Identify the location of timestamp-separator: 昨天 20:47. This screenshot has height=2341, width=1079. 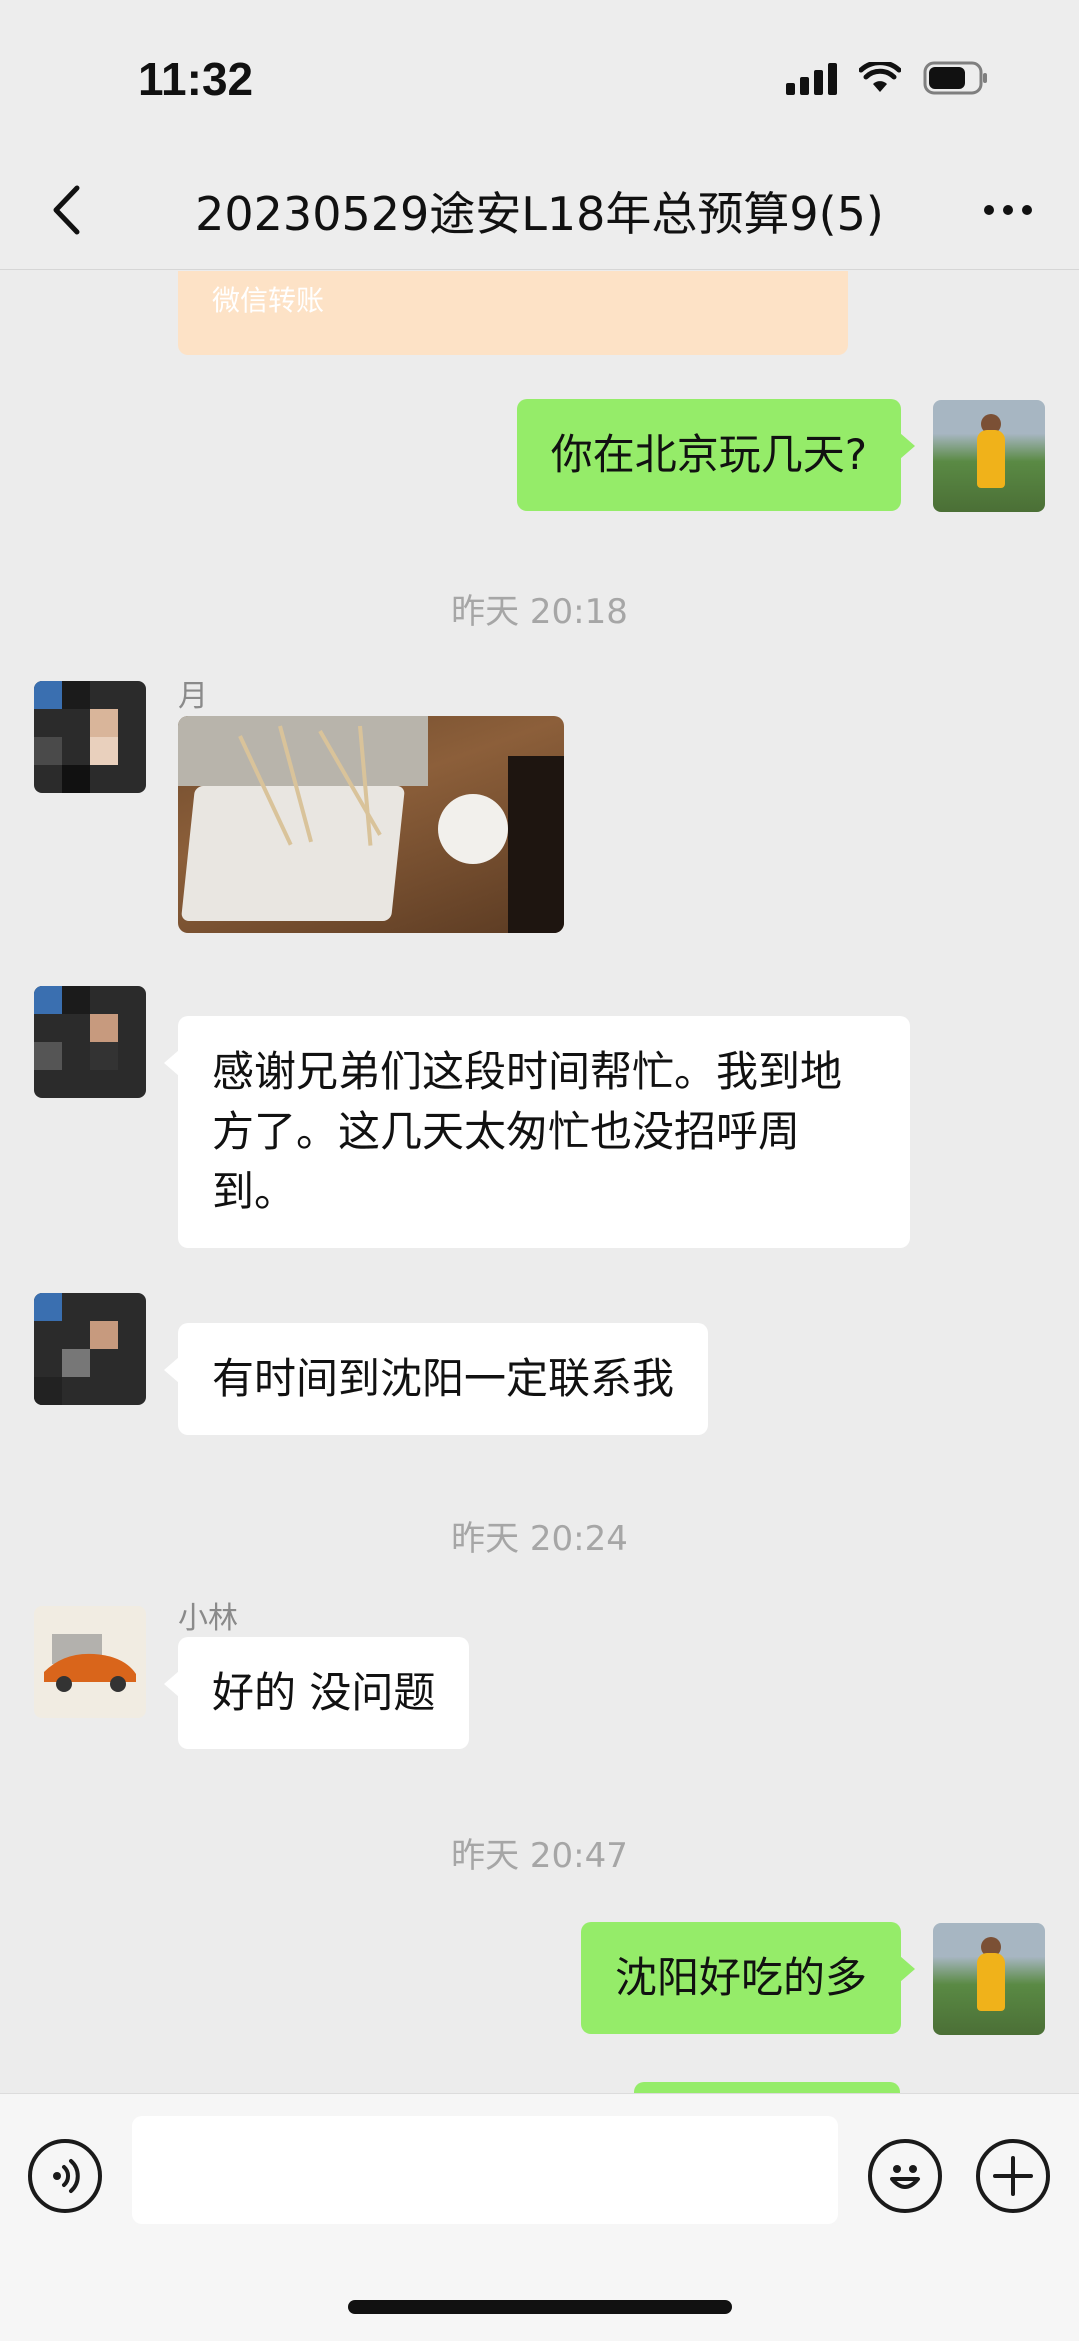
(539, 1856).